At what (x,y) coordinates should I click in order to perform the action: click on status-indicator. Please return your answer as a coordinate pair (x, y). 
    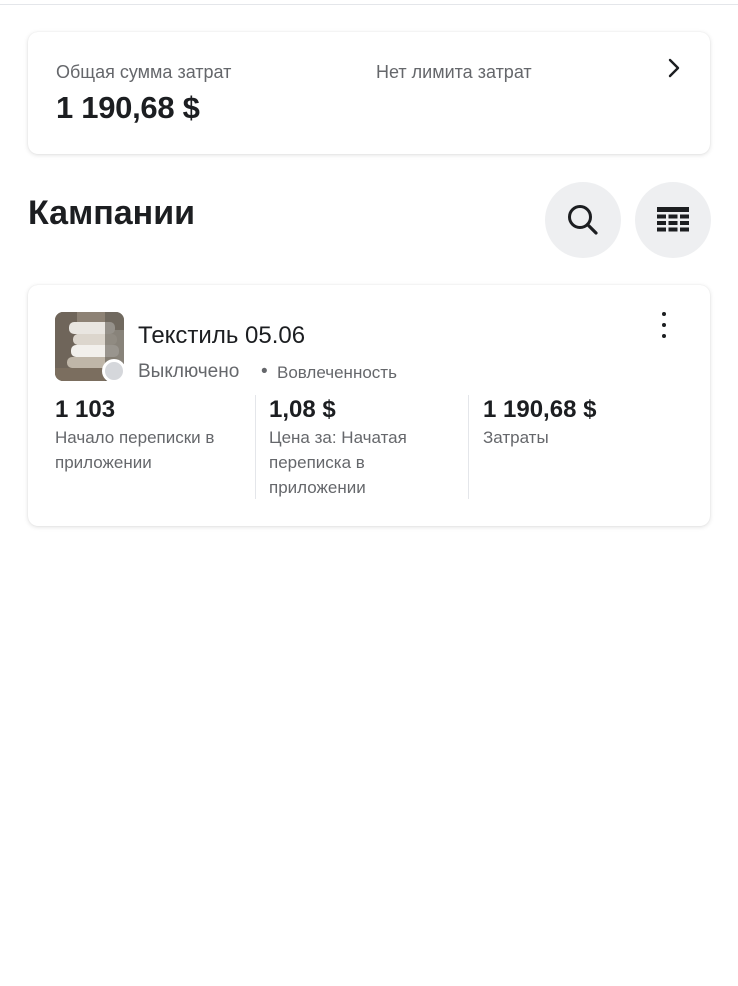
    Looking at the image, I should click on (114, 371).